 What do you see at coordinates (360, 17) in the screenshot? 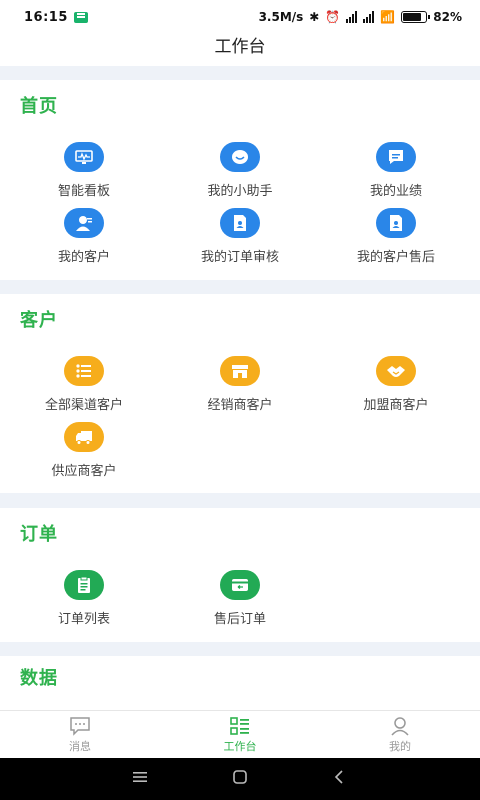
I see `status-right: 3.5M/s ✱ ⏰ 📶 82%` at bounding box center [360, 17].